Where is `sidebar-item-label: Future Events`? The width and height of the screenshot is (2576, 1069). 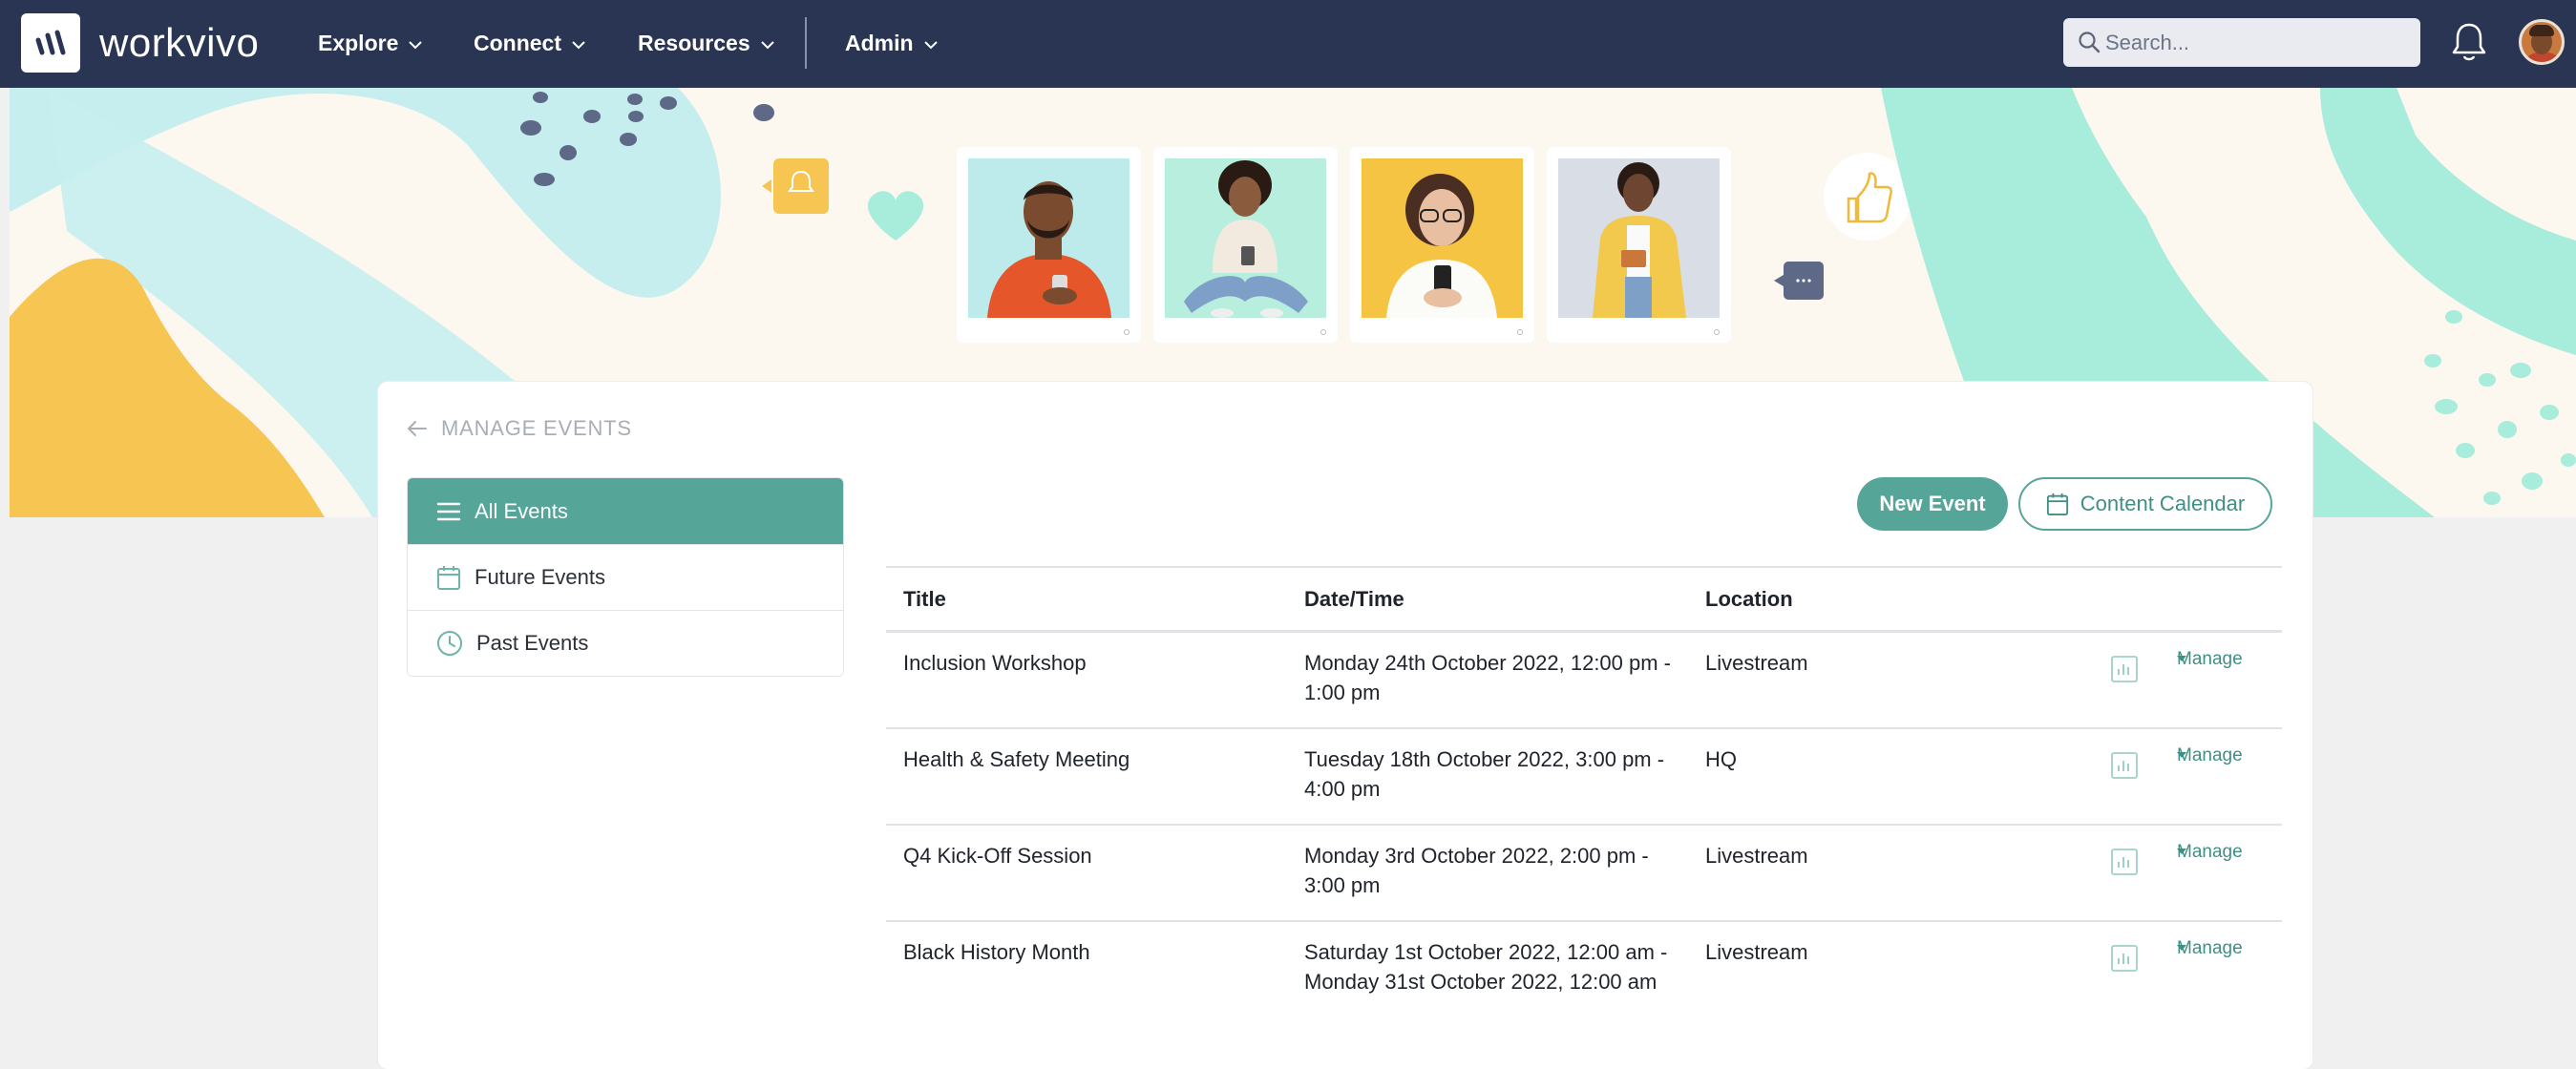
sidebar-item-label: Future Events is located at coordinates (540, 577).